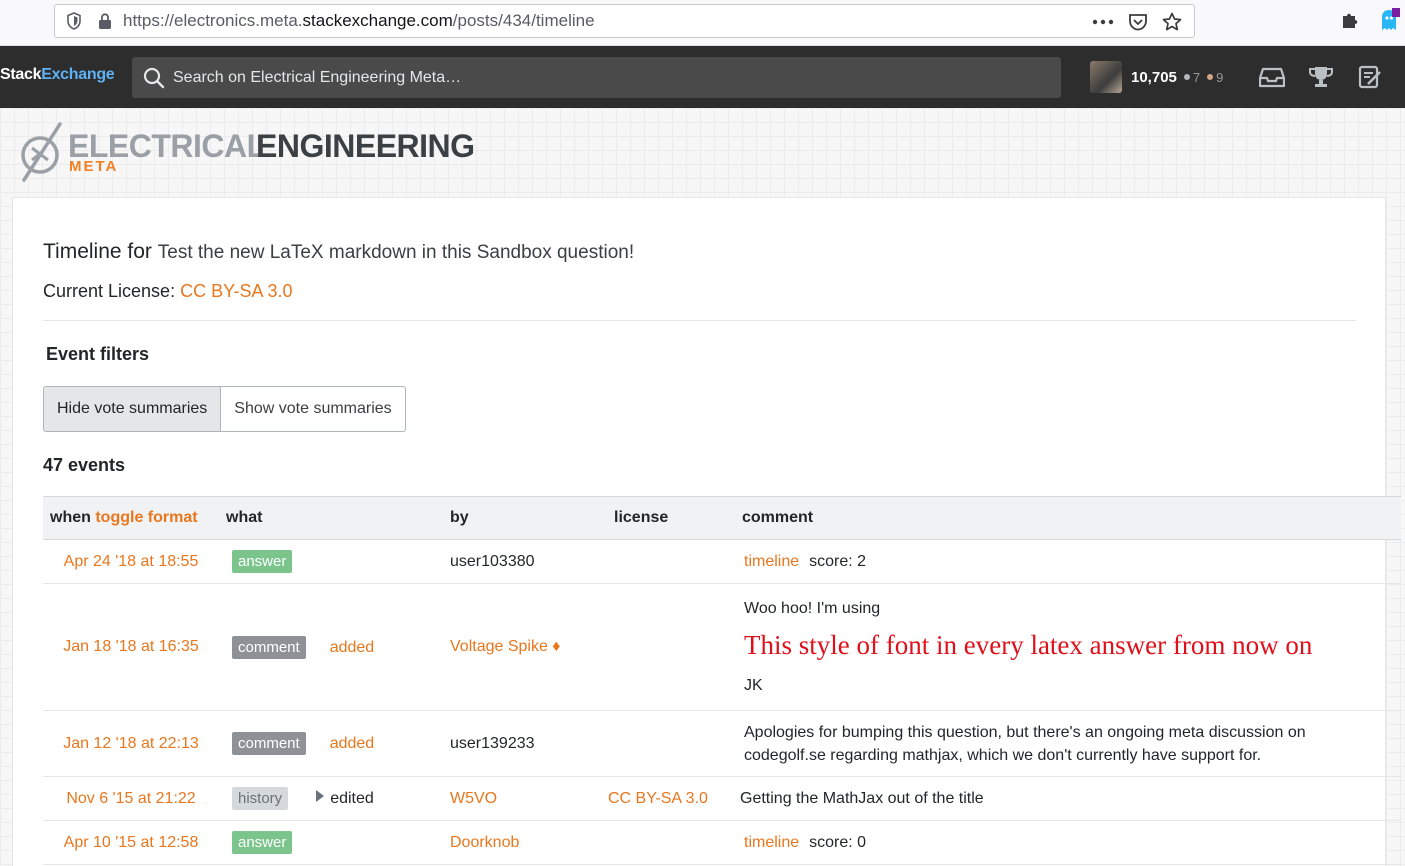 This screenshot has width=1405, height=866. I want to click on events-count: 47 events, so click(84, 465).